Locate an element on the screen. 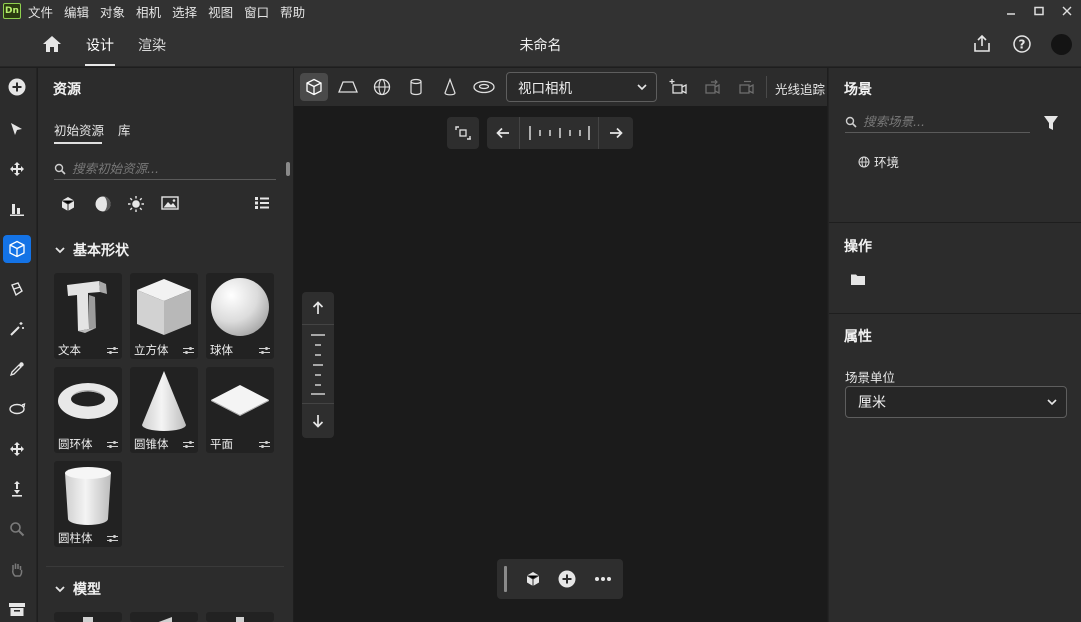 This screenshot has height=622, width=1081. section-divider is located at coordinates (955, 222).